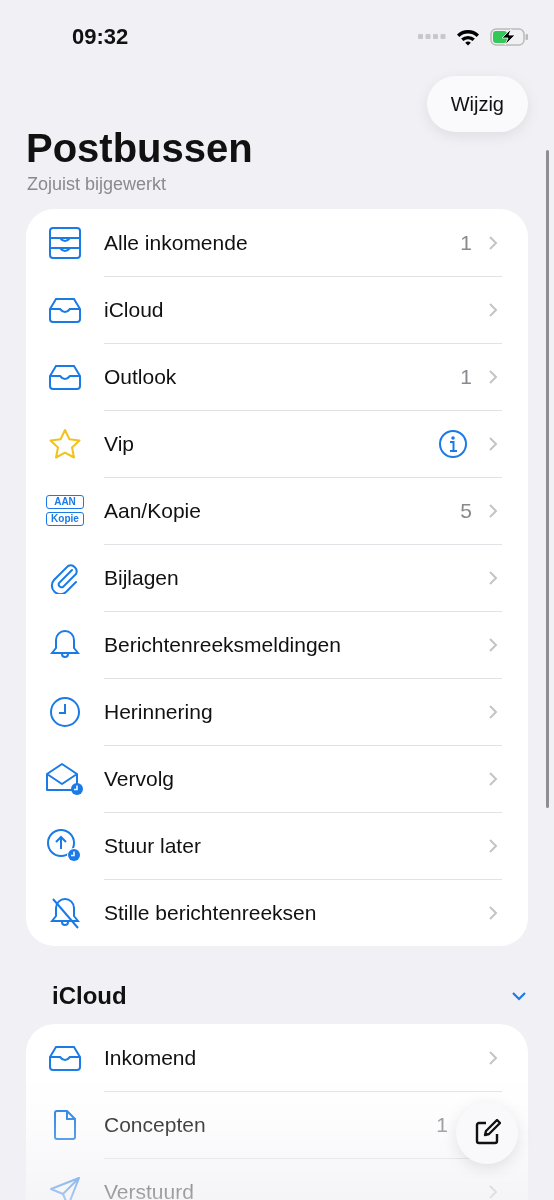 This screenshot has width=554, height=1200. I want to click on document-icon, so click(65, 1124).